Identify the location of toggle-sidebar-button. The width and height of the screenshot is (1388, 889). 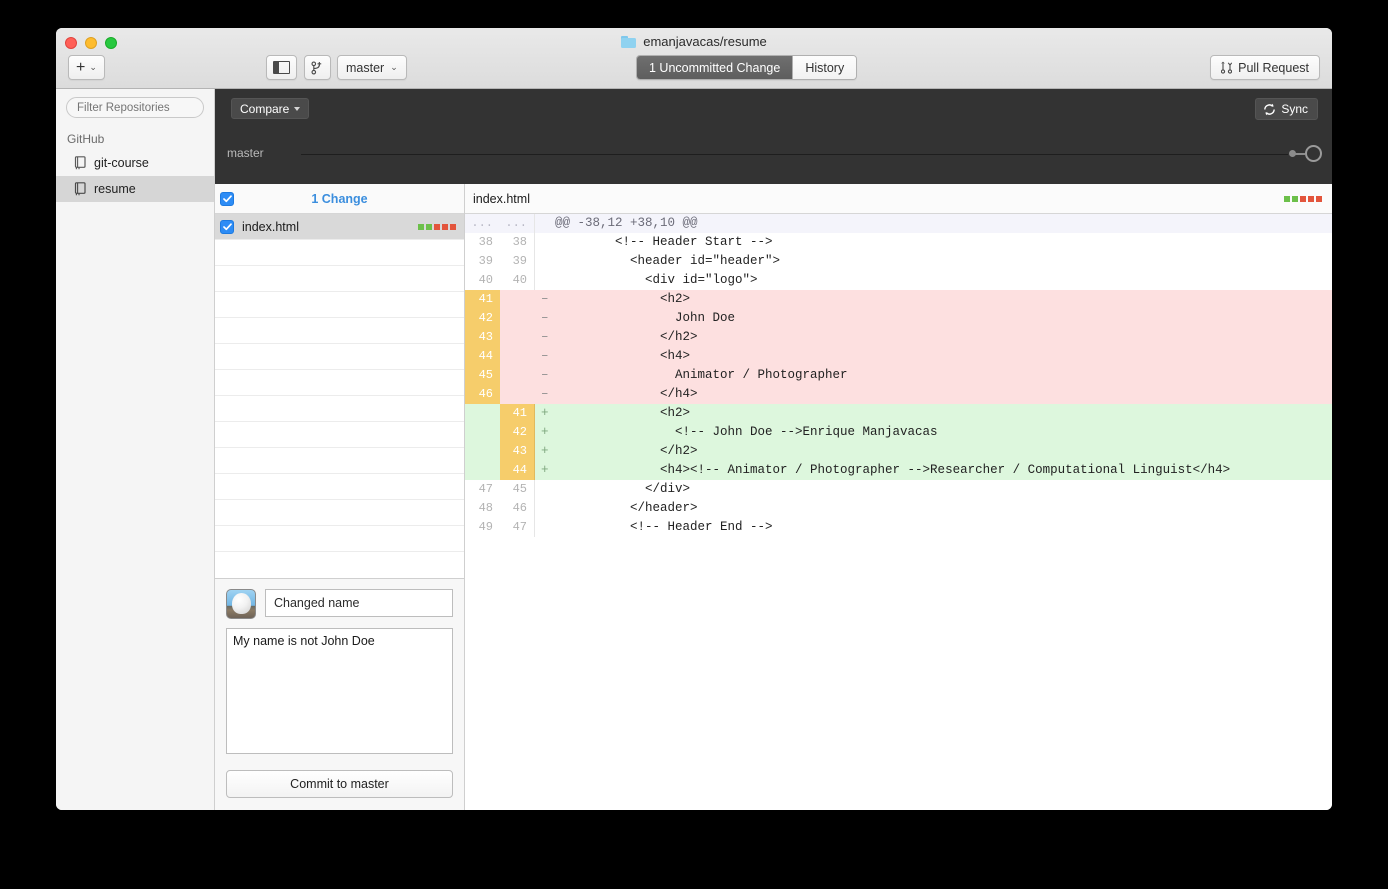
(281, 67).